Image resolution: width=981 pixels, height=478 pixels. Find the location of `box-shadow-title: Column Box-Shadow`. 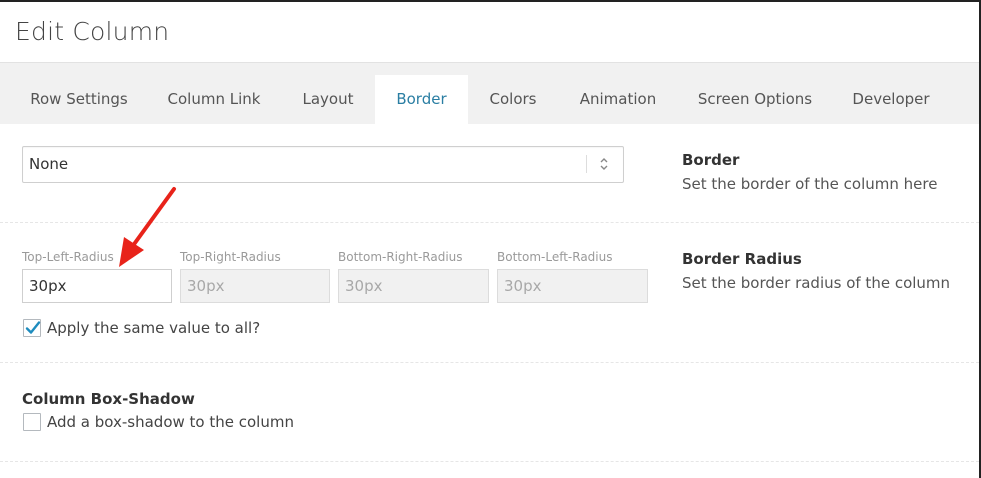

box-shadow-title: Column Box-Shadow is located at coordinates (108, 399).